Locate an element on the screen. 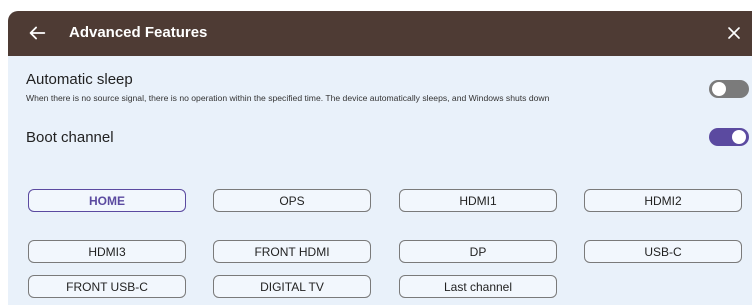 This screenshot has width=752, height=305. channel-button-usb-c: USB-C is located at coordinates (663, 251).